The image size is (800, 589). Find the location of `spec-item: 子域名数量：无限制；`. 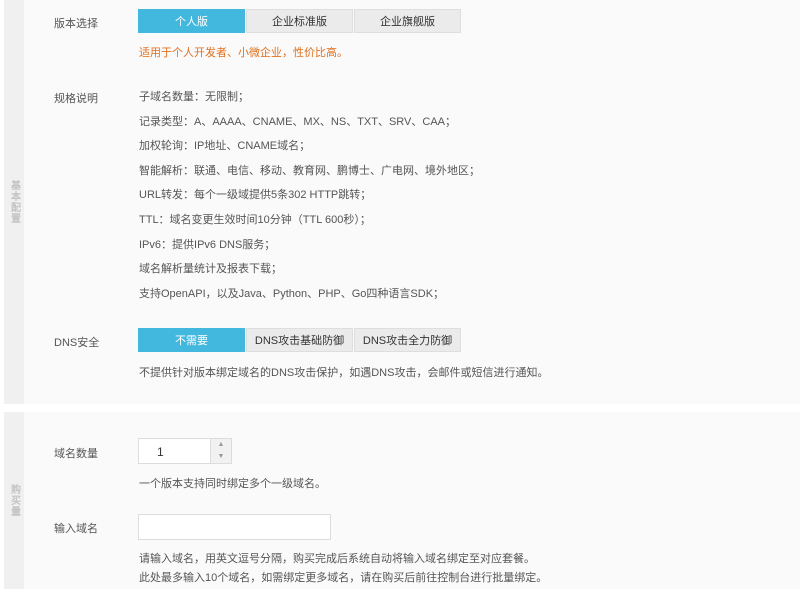

spec-item: 子域名数量：无限制； is located at coordinates (194, 97).